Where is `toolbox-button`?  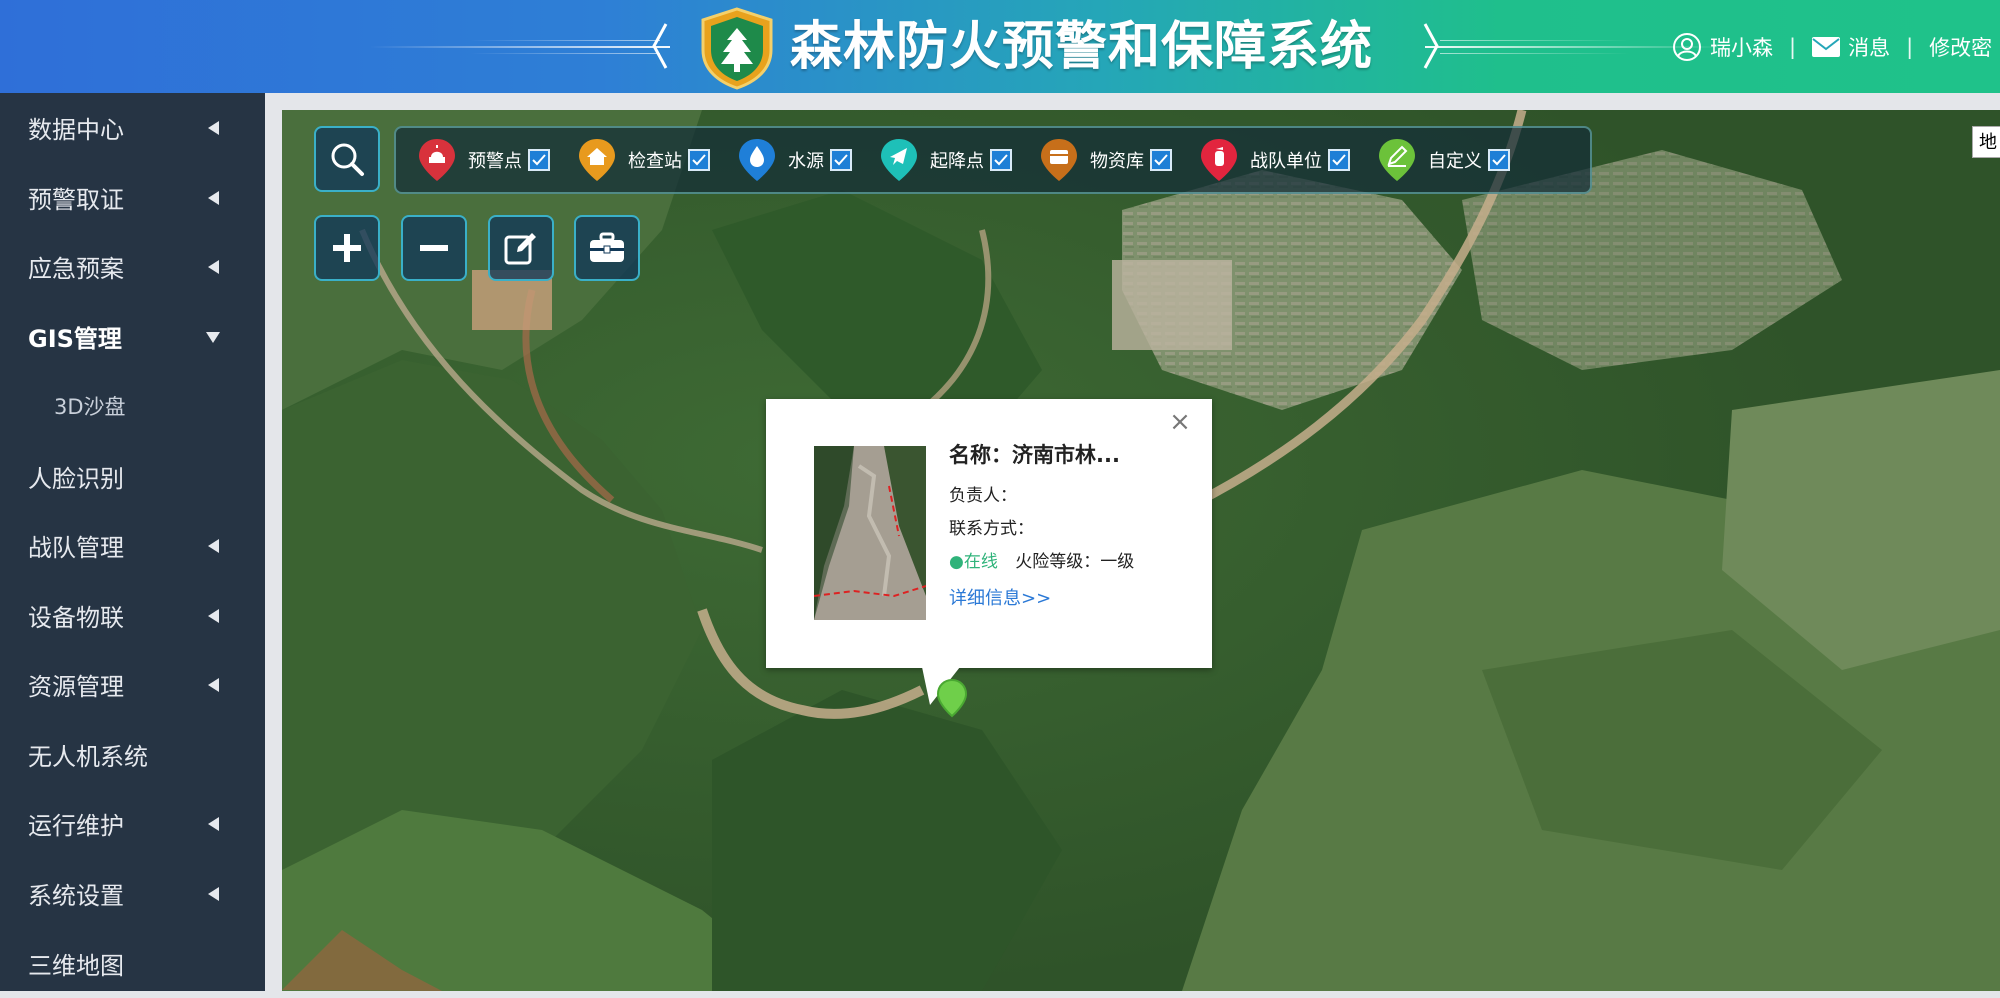 toolbox-button is located at coordinates (607, 248).